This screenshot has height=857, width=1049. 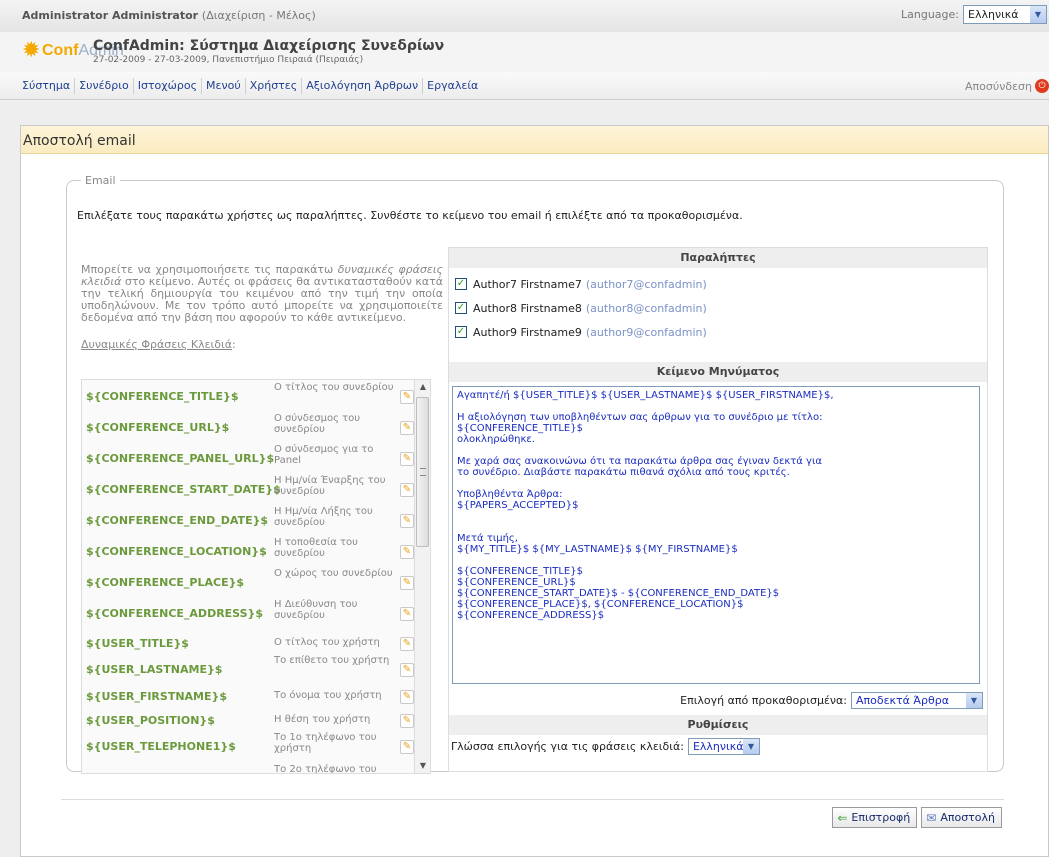 What do you see at coordinates (422, 766) in the screenshot?
I see `scroll-down-icon: ▼` at bounding box center [422, 766].